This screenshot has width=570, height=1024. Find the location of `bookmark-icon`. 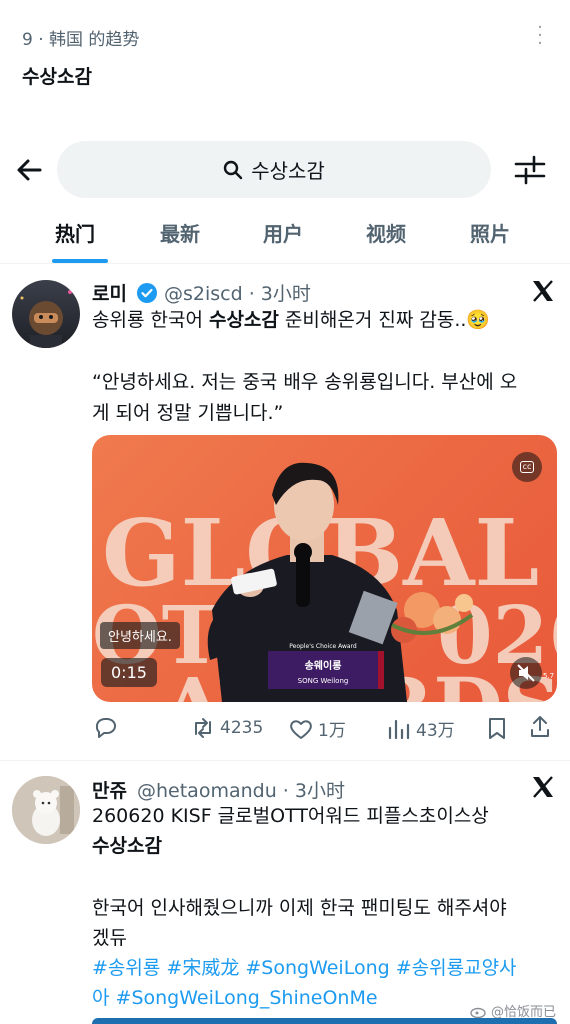

bookmark-icon is located at coordinates (497, 728).